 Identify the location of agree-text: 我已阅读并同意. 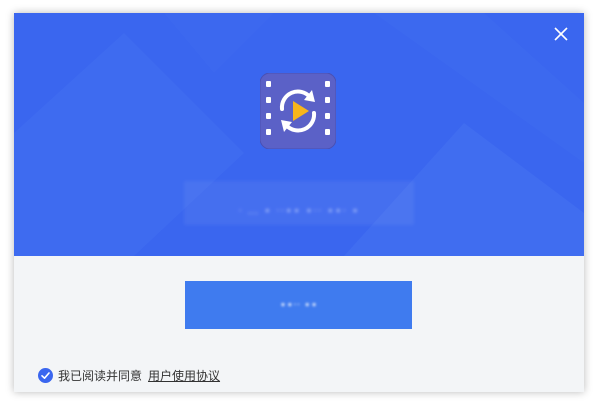
(100, 375).